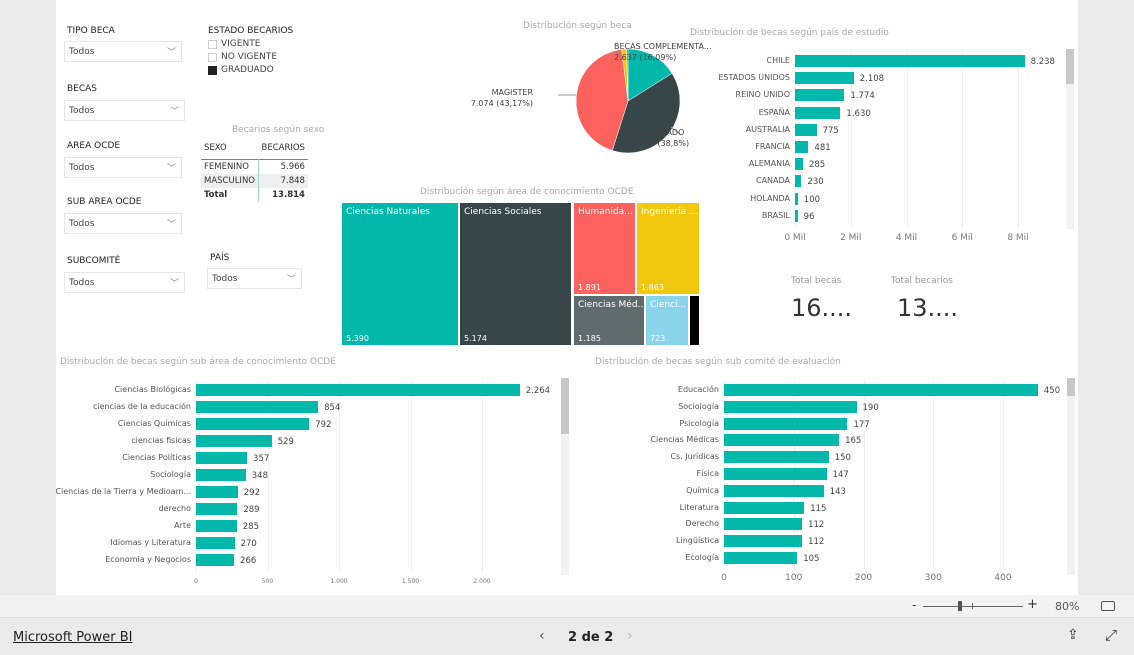 This screenshot has width=1134, height=655. I want to click on tile-value: 1.185, so click(589, 338).